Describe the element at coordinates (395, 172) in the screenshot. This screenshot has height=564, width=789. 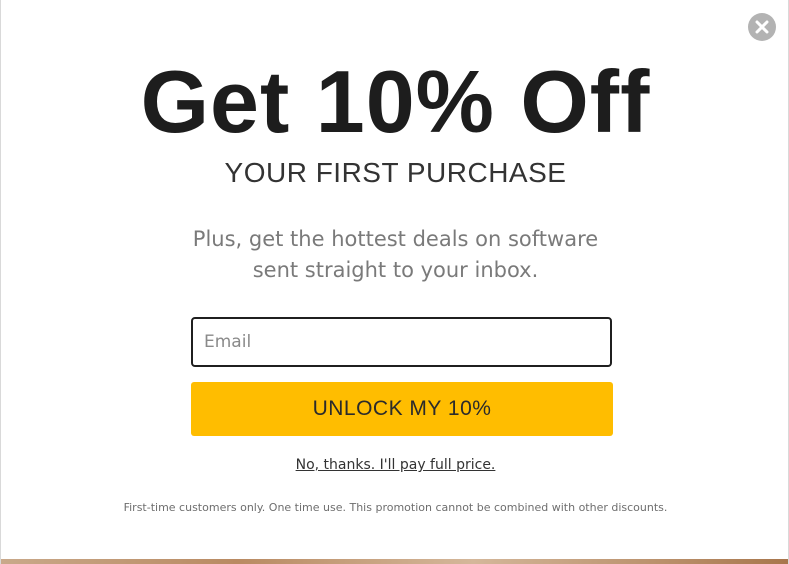
I see `subheadline: YOUR FIRST PURCHASE` at that location.